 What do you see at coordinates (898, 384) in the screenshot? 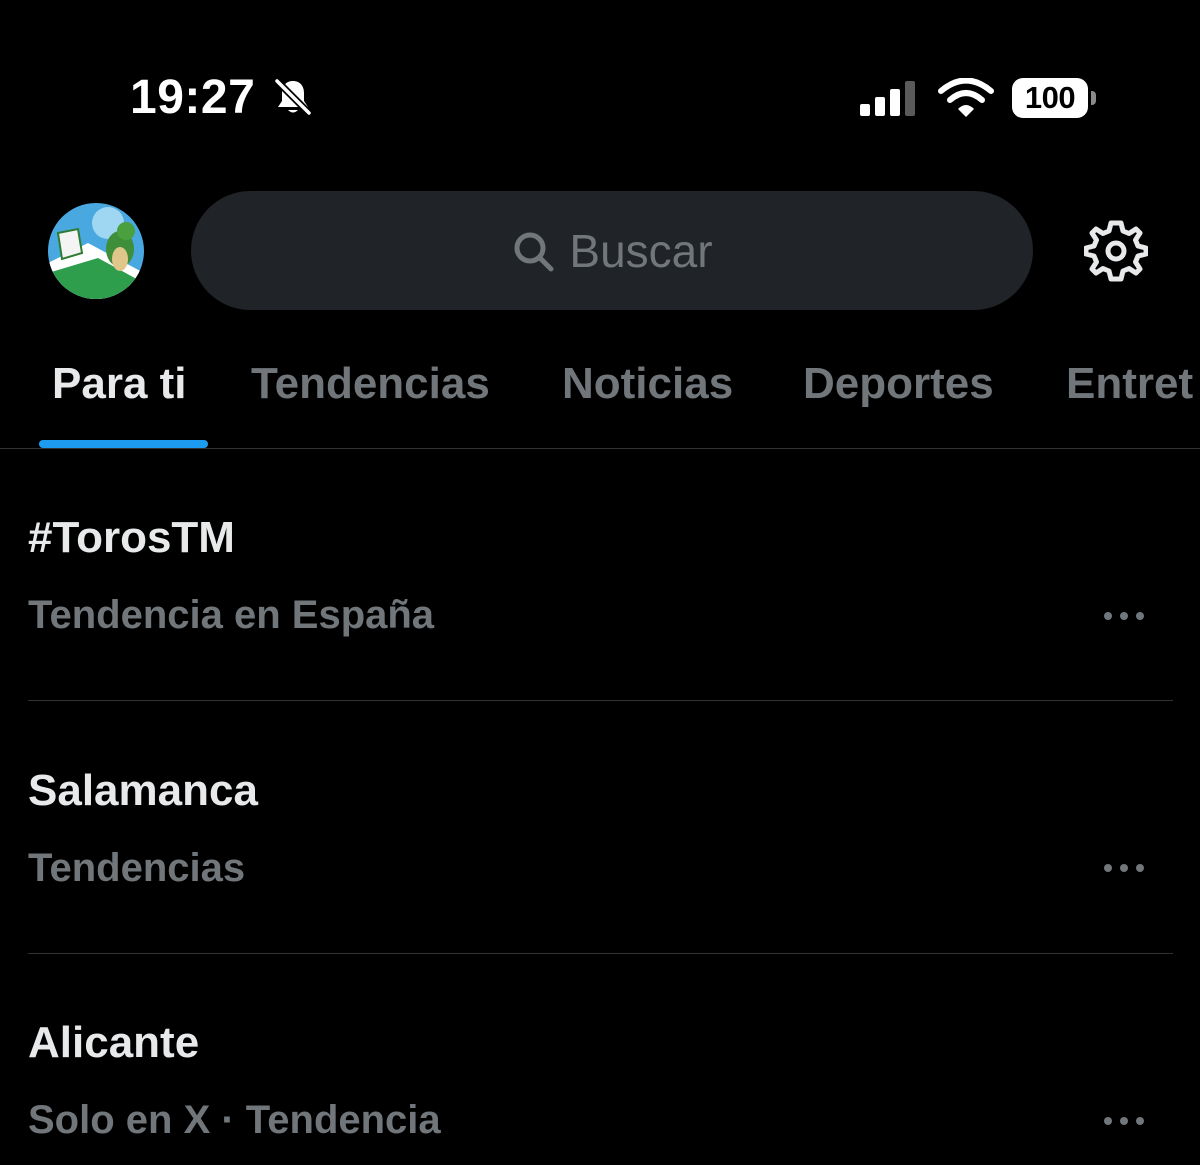
I see `tab-deportes: Deportes` at bounding box center [898, 384].